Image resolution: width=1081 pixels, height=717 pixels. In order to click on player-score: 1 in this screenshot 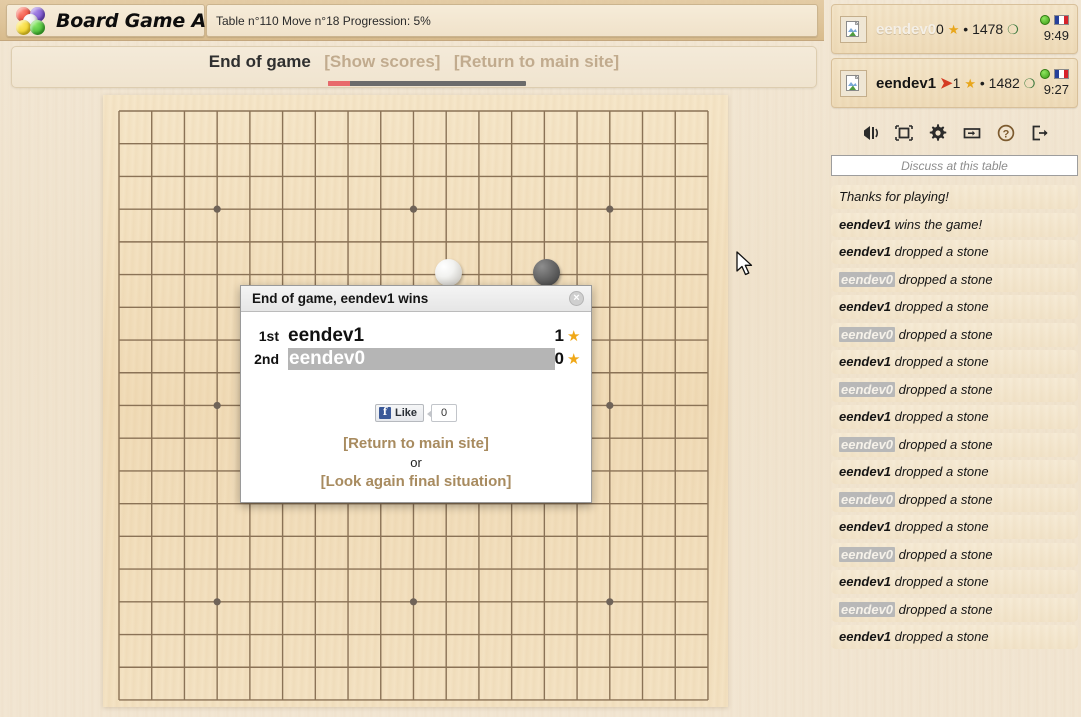, I will do `click(956, 82)`.